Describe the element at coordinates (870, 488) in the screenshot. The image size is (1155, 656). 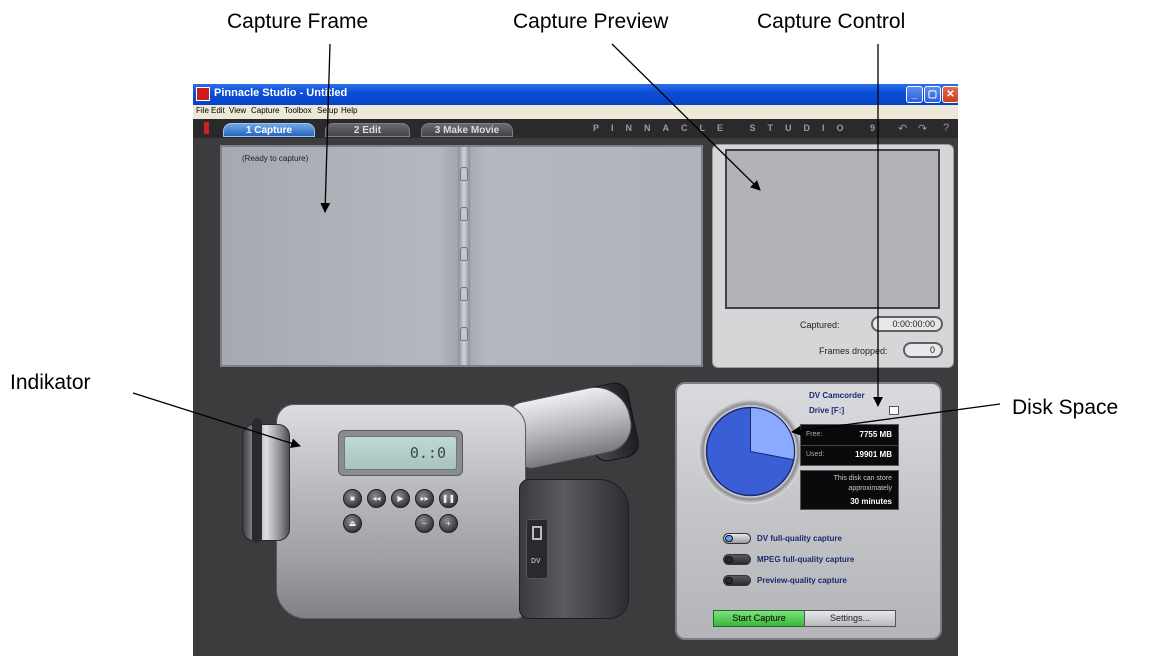
I see `capacity-text-2: approximately` at that location.